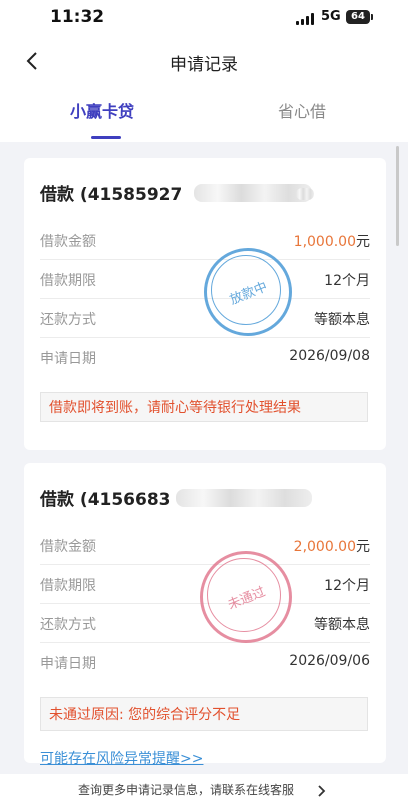  I want to click on network-label: 5G, so click(331, 16).